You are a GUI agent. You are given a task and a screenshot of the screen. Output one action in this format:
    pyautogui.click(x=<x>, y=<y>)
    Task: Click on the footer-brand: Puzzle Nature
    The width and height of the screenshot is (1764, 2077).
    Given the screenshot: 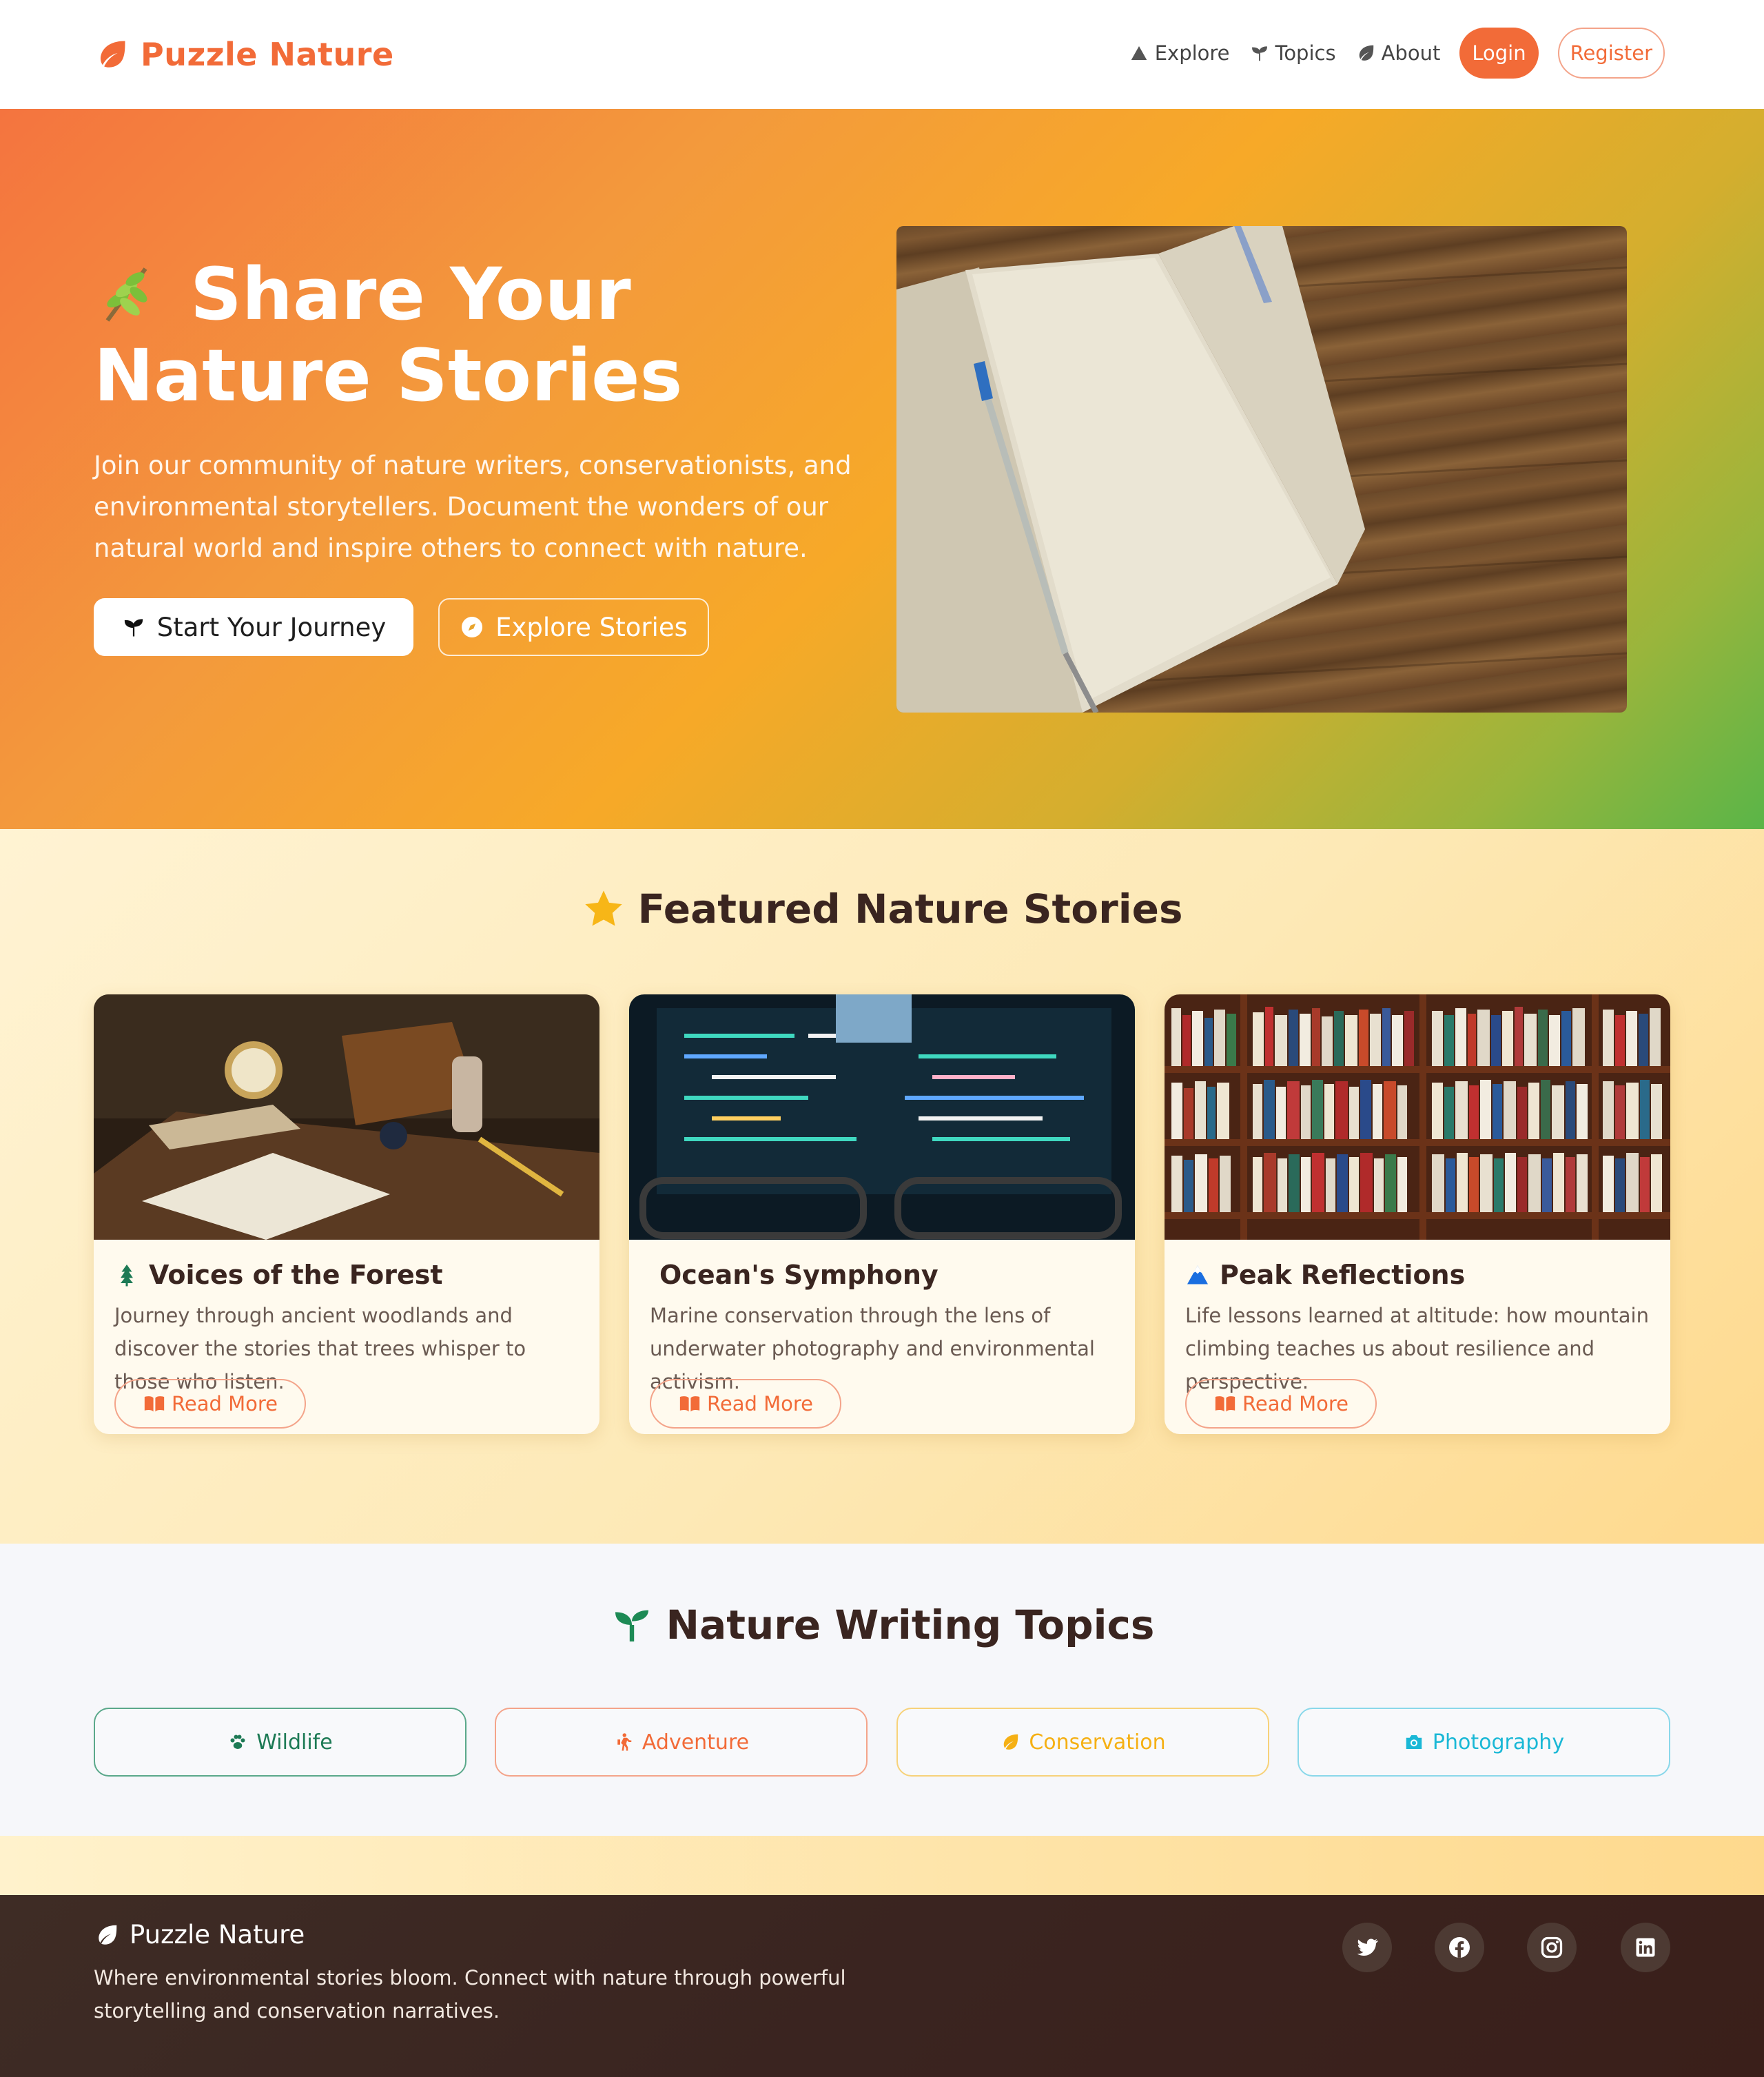 What is the action you would take?
    pyautogui.click(x=199, y=1935)
    